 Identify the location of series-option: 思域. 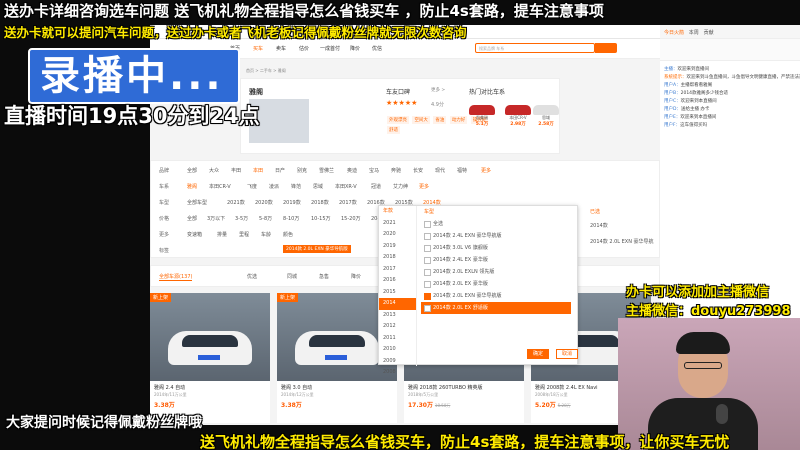
(318, 186).